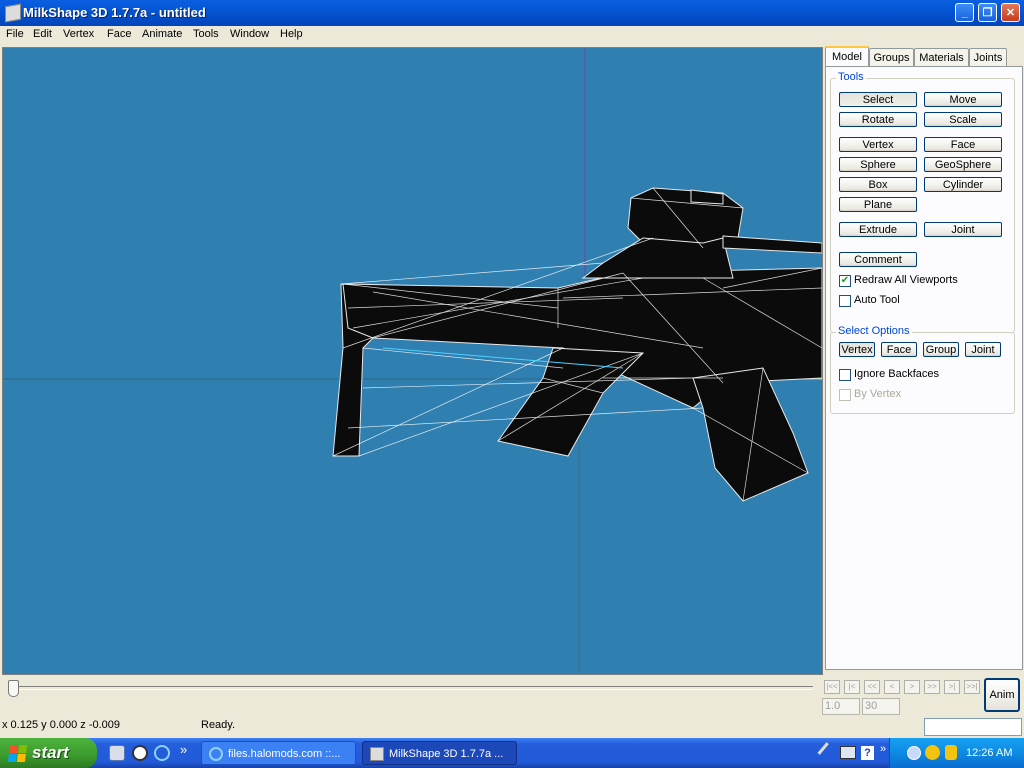 Image resolution: width=1024 pixels, height=768 pixels. Describe the element at coordinates (963, 164) in the screenshot. I see `geosphere-tool-button: GeoSphere` at that location.